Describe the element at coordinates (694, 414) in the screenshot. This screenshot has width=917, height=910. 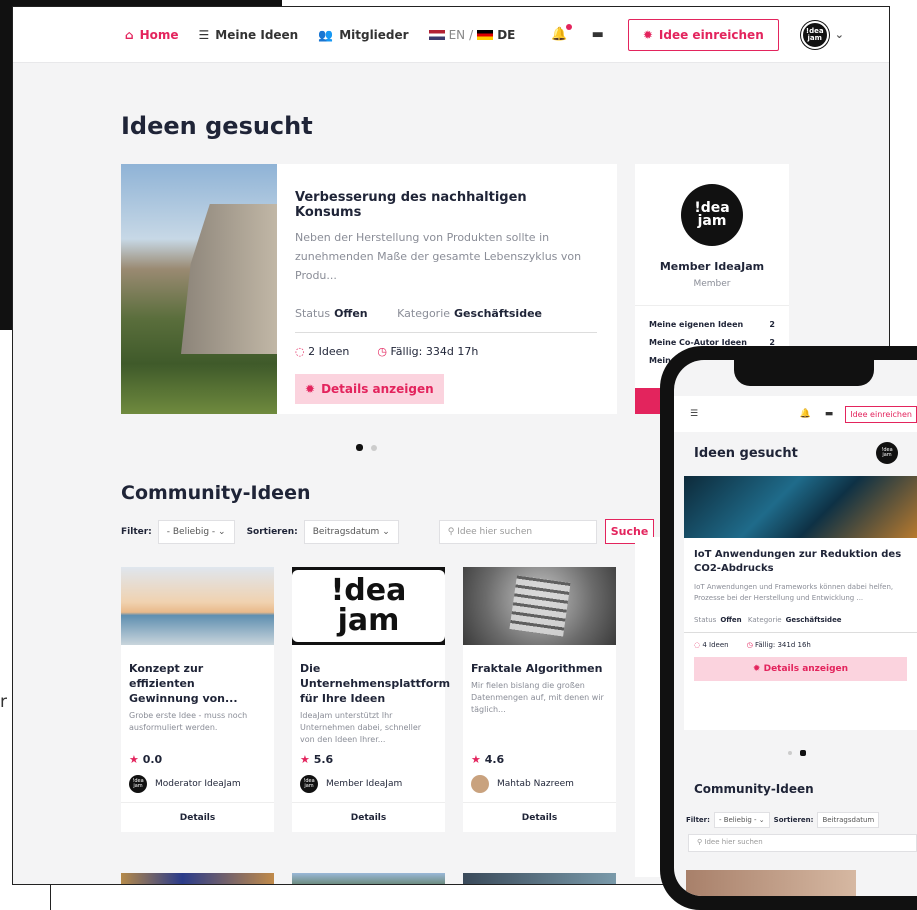
I see `hamburger-icon: ☰` at that location.